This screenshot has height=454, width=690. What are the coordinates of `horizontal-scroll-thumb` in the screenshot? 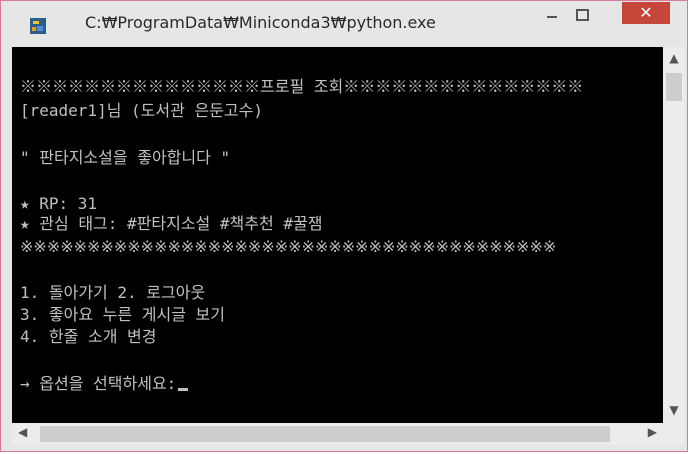 It's located at (325, 434).